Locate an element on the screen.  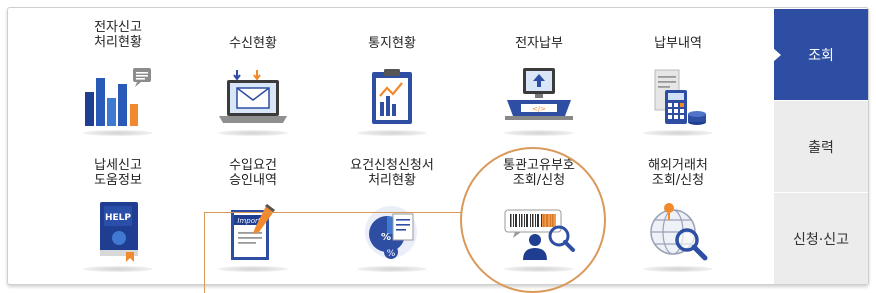
tab-application-report: 신청·신고 is located at coordinates (821, 238).